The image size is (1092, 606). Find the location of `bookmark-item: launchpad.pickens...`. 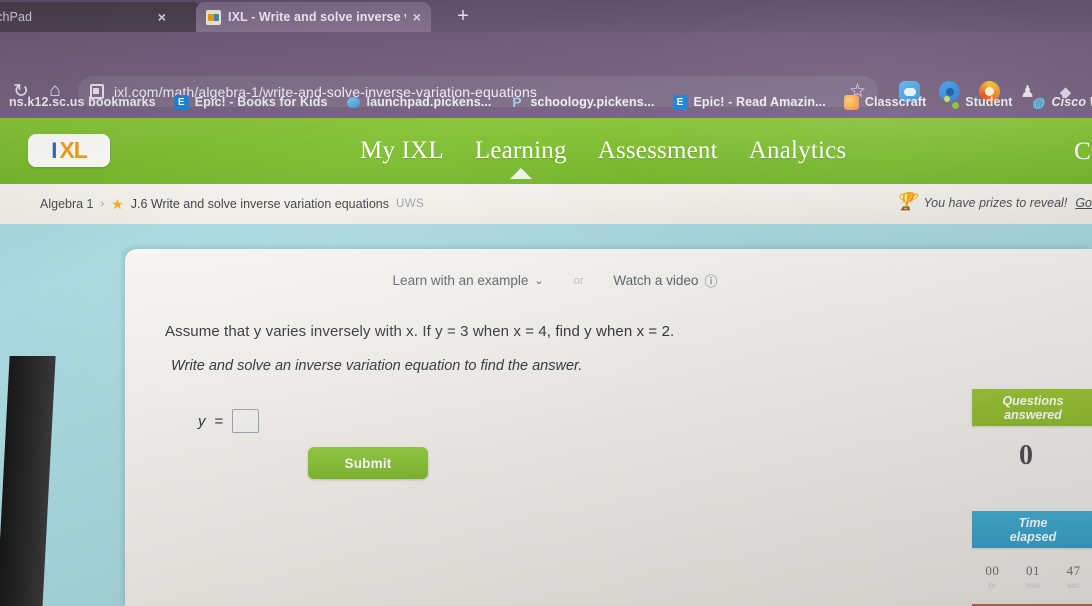

bookmark-item: launchpad.pickens... is located at coordinates (419, 102).